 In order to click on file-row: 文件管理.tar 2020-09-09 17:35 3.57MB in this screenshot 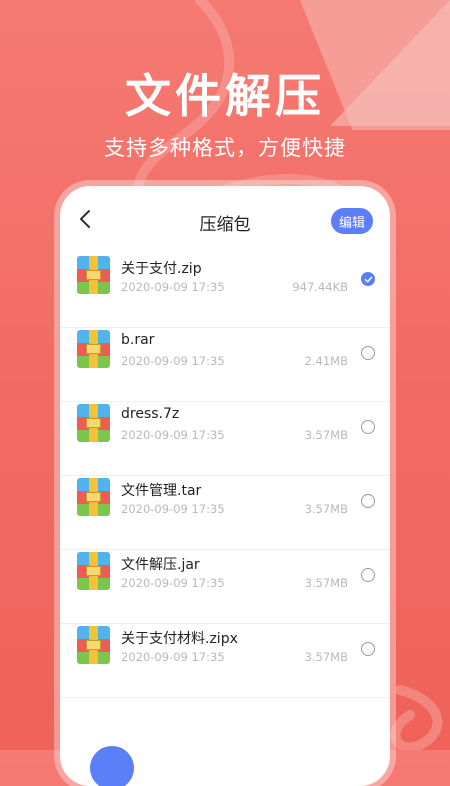, I will do `click(225, 513)`.